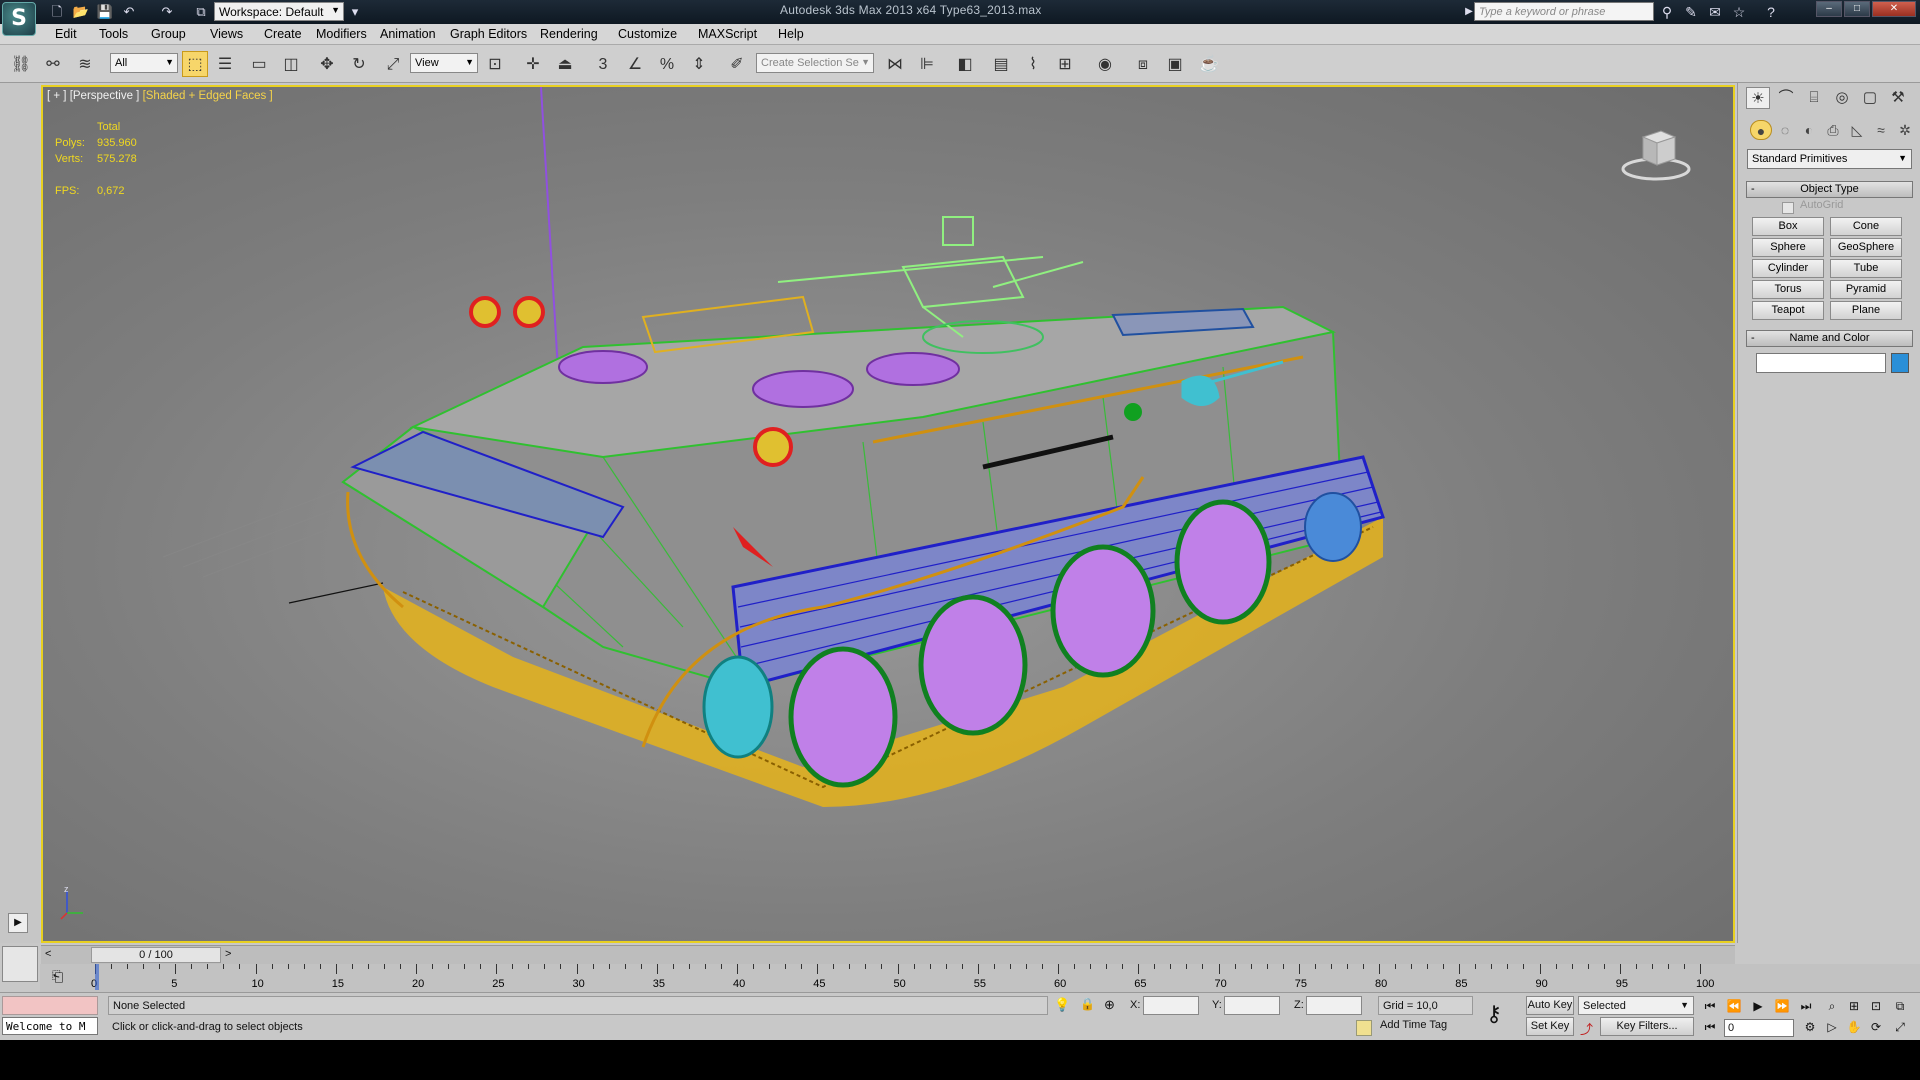  Describe the element at coordinates (647, 34) in the screenshot. I see `menu-customize: Customize` at that location.